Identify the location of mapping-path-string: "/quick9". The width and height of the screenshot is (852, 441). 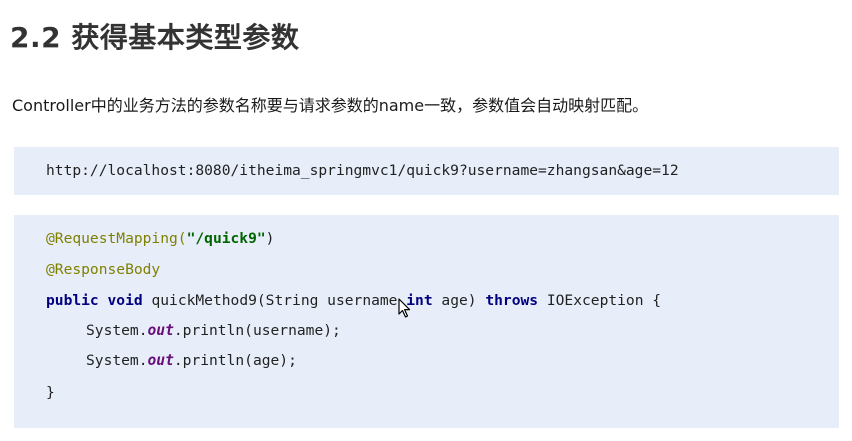
(226, 238).